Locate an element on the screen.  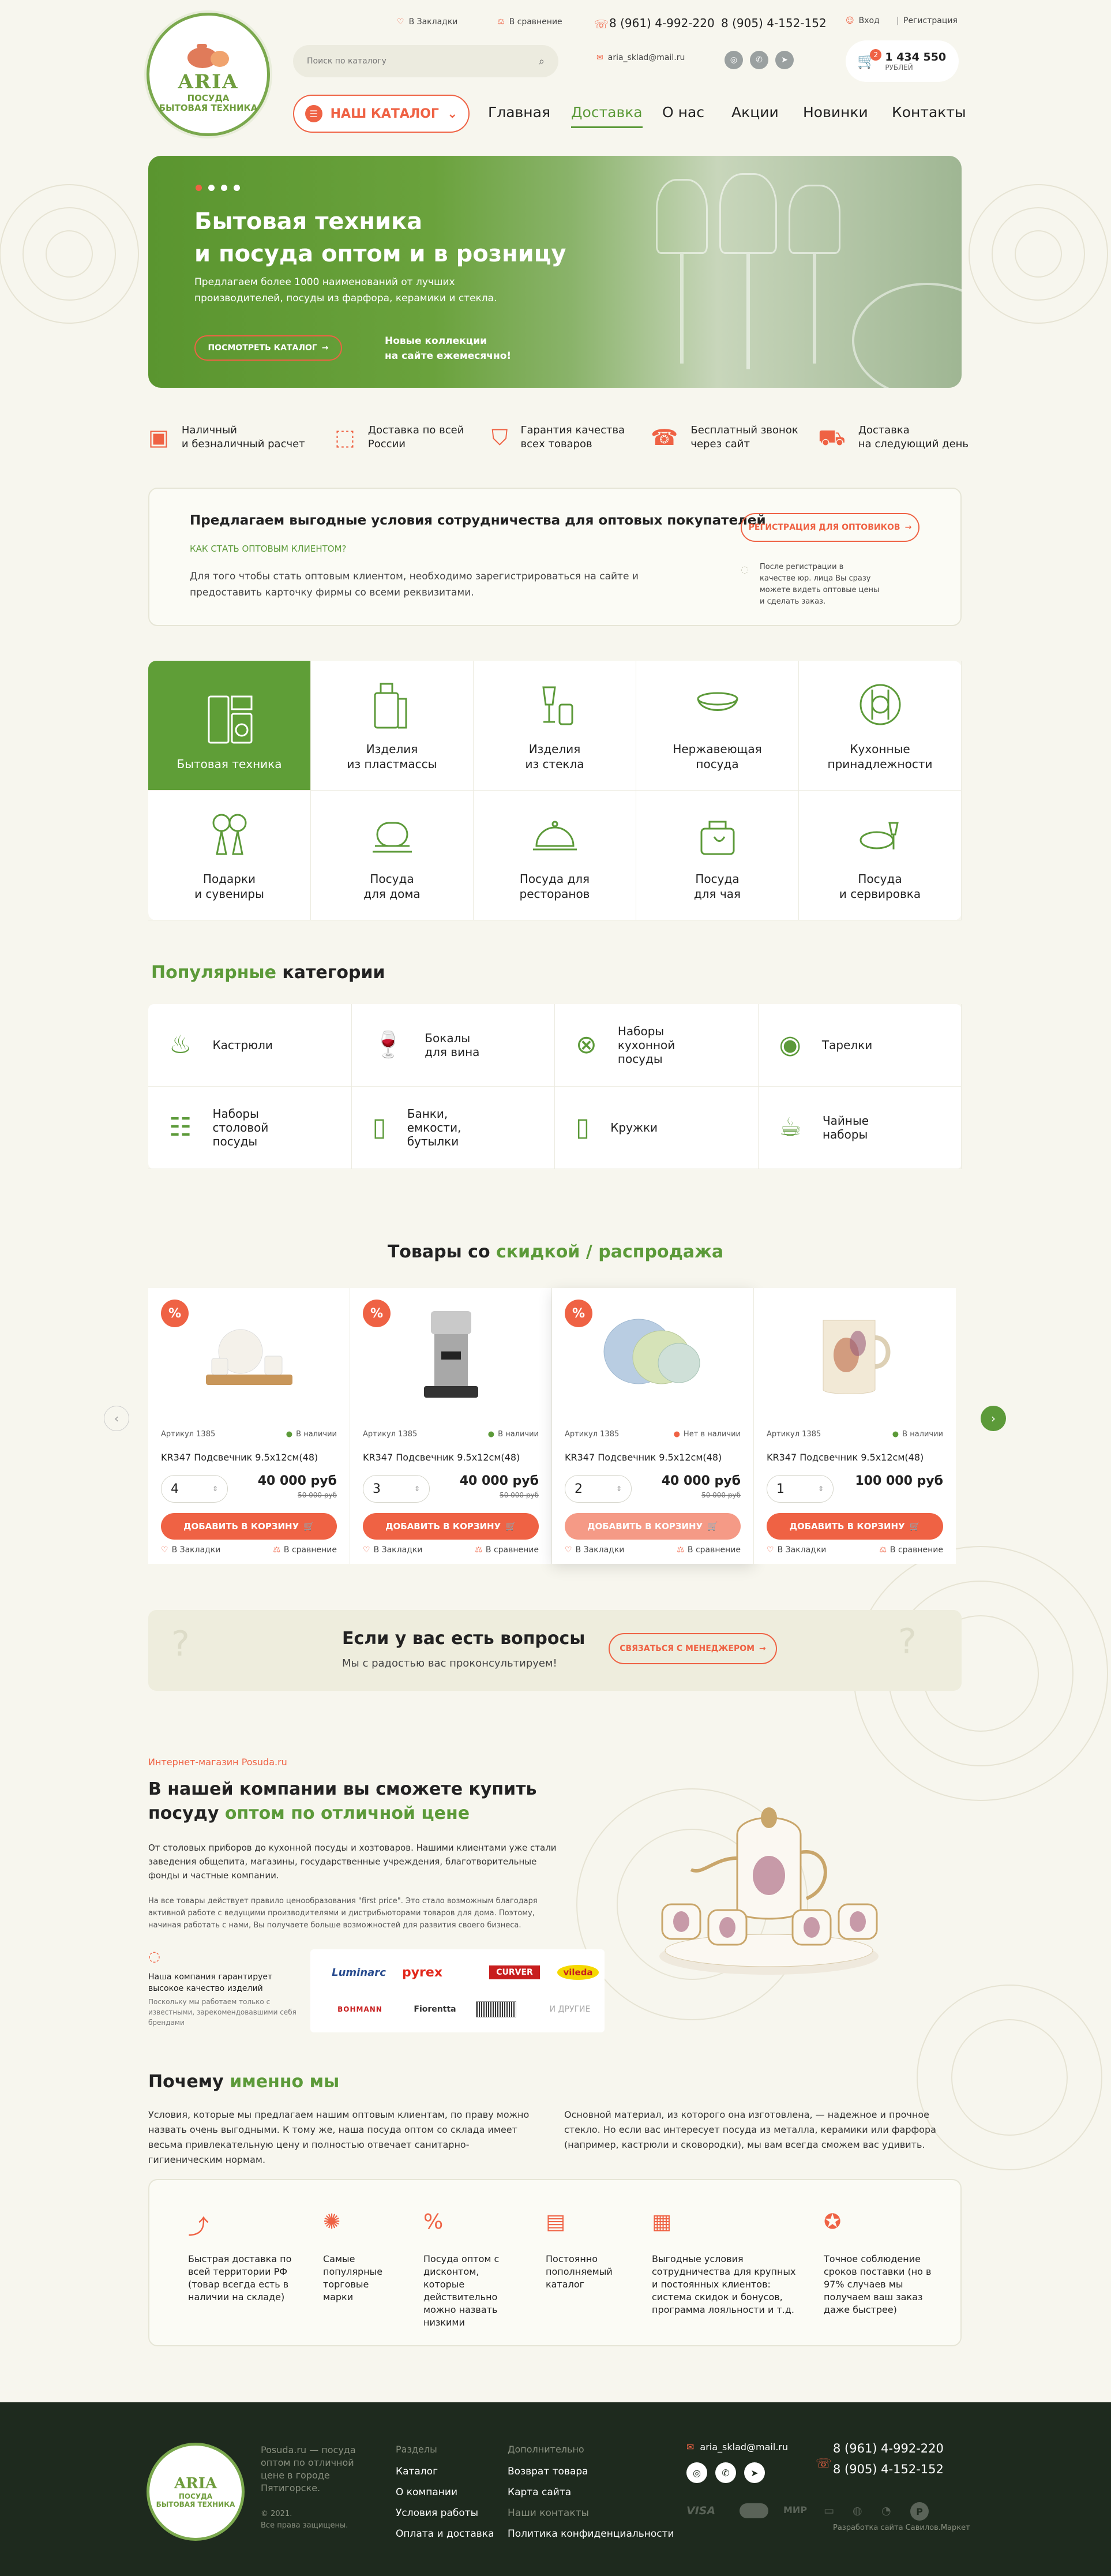
footer-link-terms: Условия работы is located at coordinates (437, 2513).